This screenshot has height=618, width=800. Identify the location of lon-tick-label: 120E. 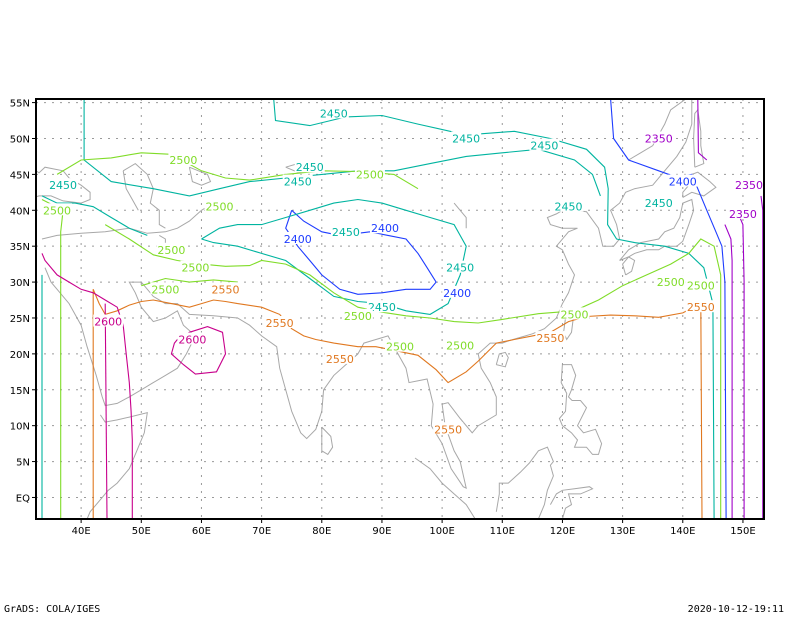
(562, 531).